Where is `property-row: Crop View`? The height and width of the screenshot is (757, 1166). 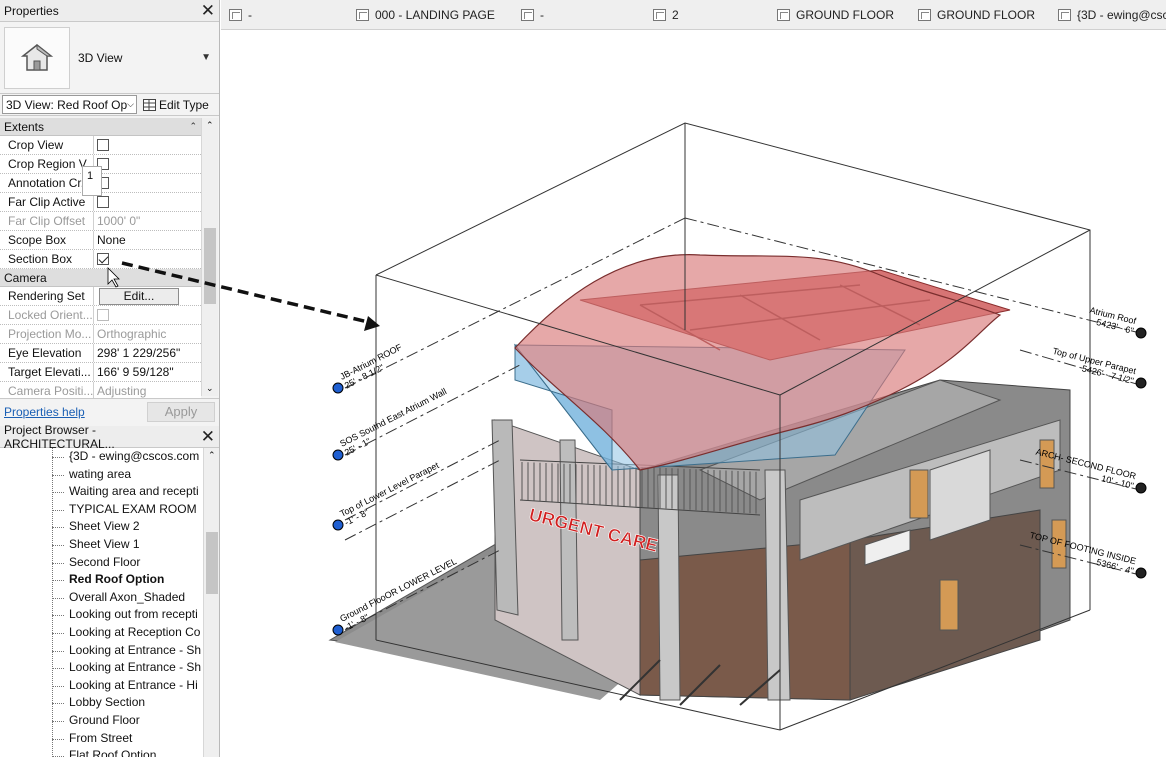 property-row: Crop View is located at coordinates (100, 145).